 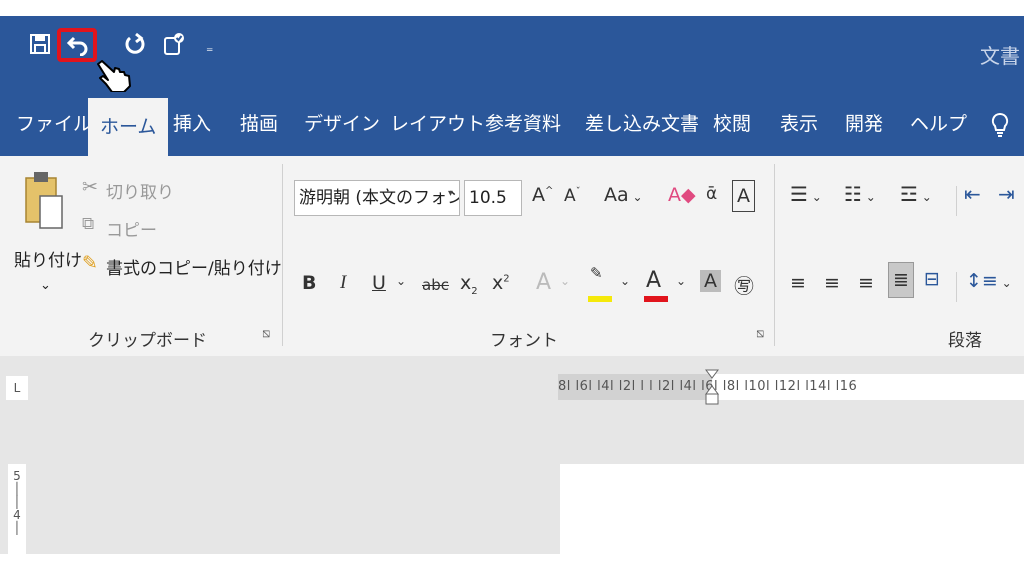 What do you see at coordinates (1000, 124) in the screenshot?
I see `lightbulb-icon` at bounding box center [1000, 124].